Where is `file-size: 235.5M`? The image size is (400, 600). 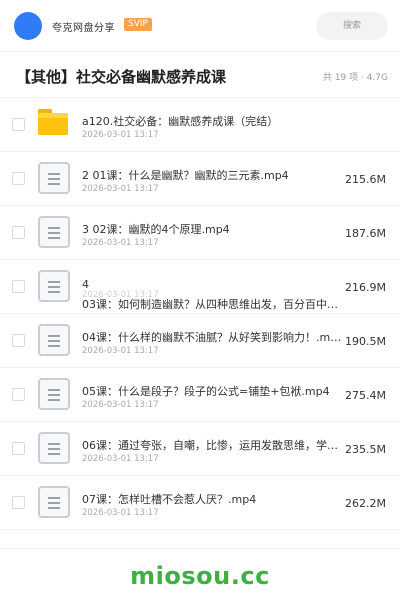 file-size: 235.5M is located at coordinates (365, 449).